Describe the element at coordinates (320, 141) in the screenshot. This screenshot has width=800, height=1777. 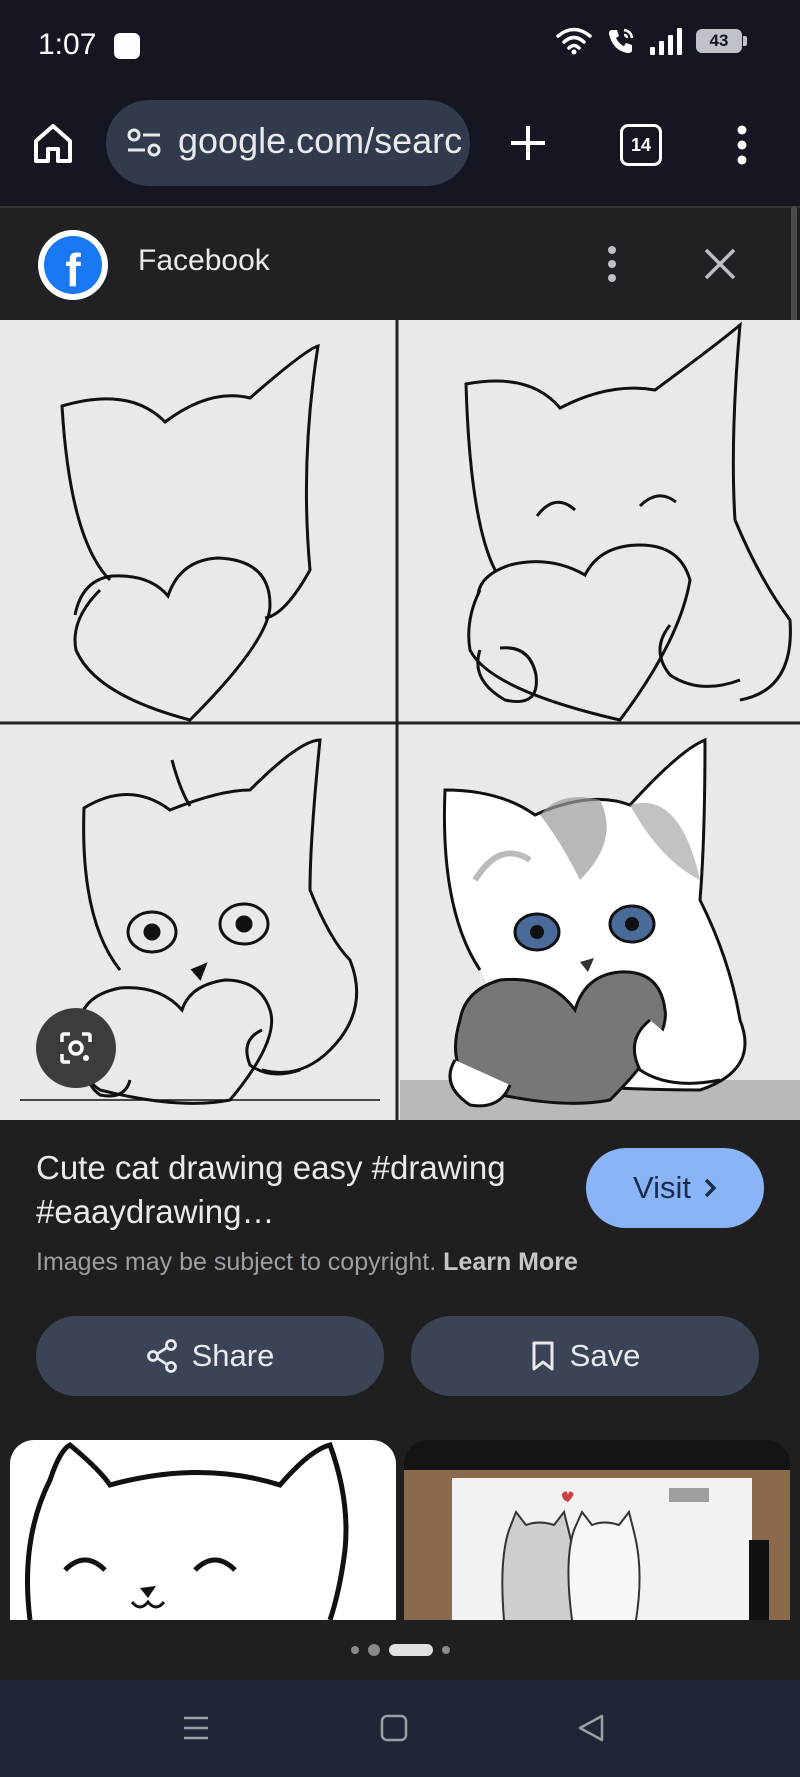
I see `url-text: google.com/searc` at that location.